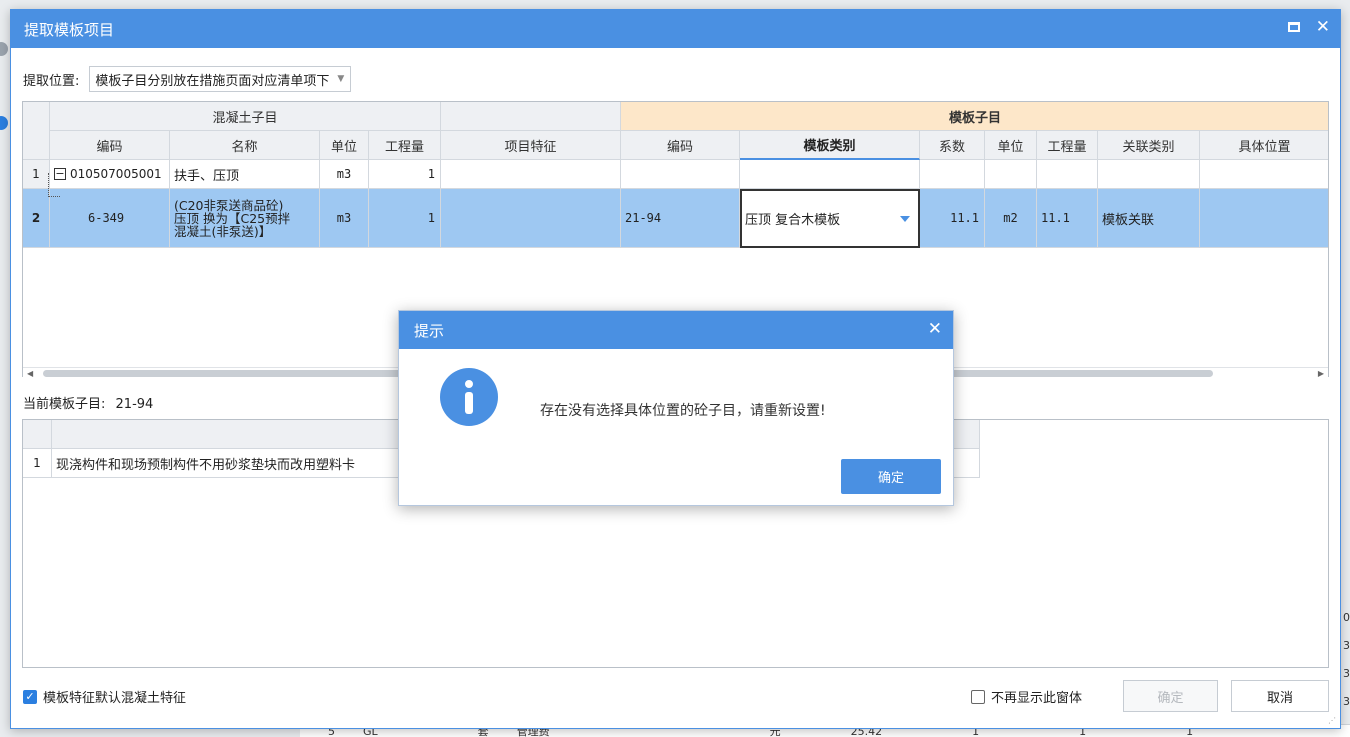  What do you see at coordinates (245, 145) in the screenshot?
I see `col-header-name: 名称` at bounding box center [245, 145].